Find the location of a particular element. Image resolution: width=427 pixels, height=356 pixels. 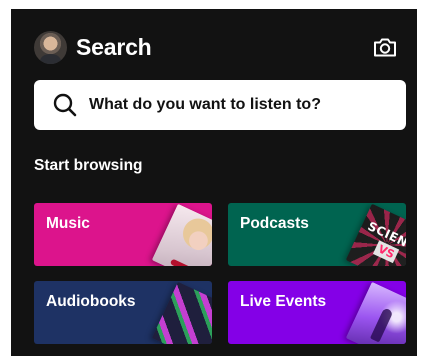

browse-tile-podcasts: Podcasts SCIENCE VS is located at coordinates (317, 234).